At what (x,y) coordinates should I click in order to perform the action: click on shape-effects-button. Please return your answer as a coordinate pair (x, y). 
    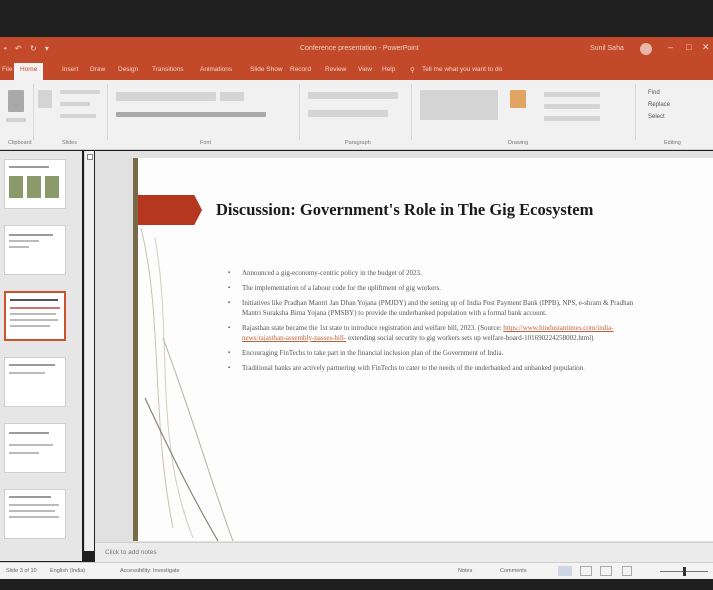
    Looking at the image, I should click on (572, 118).